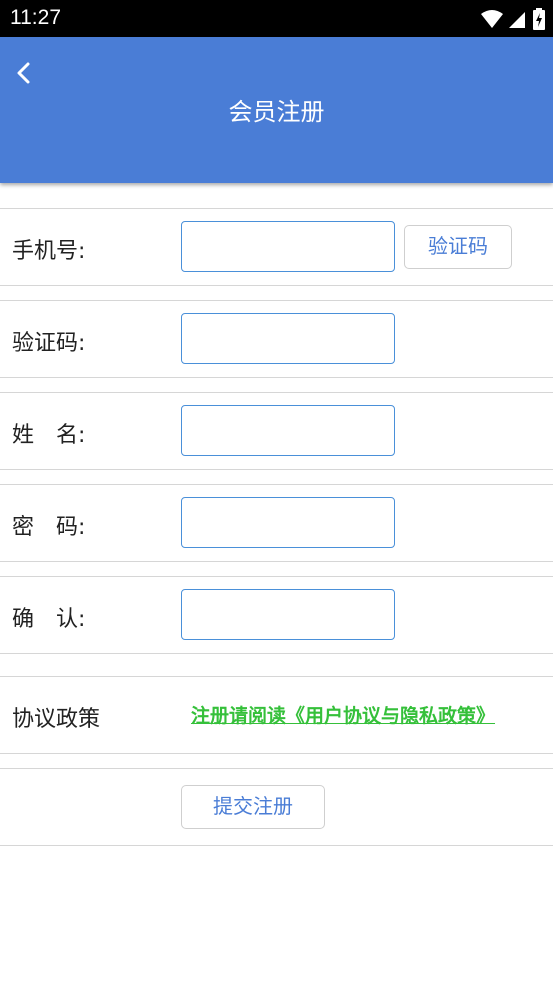 The height and width of the screenshot is (984, 553). Describe the element at coordinates (458, 247) in the screenshot. I see `get-code-button: 验证码` at that location.